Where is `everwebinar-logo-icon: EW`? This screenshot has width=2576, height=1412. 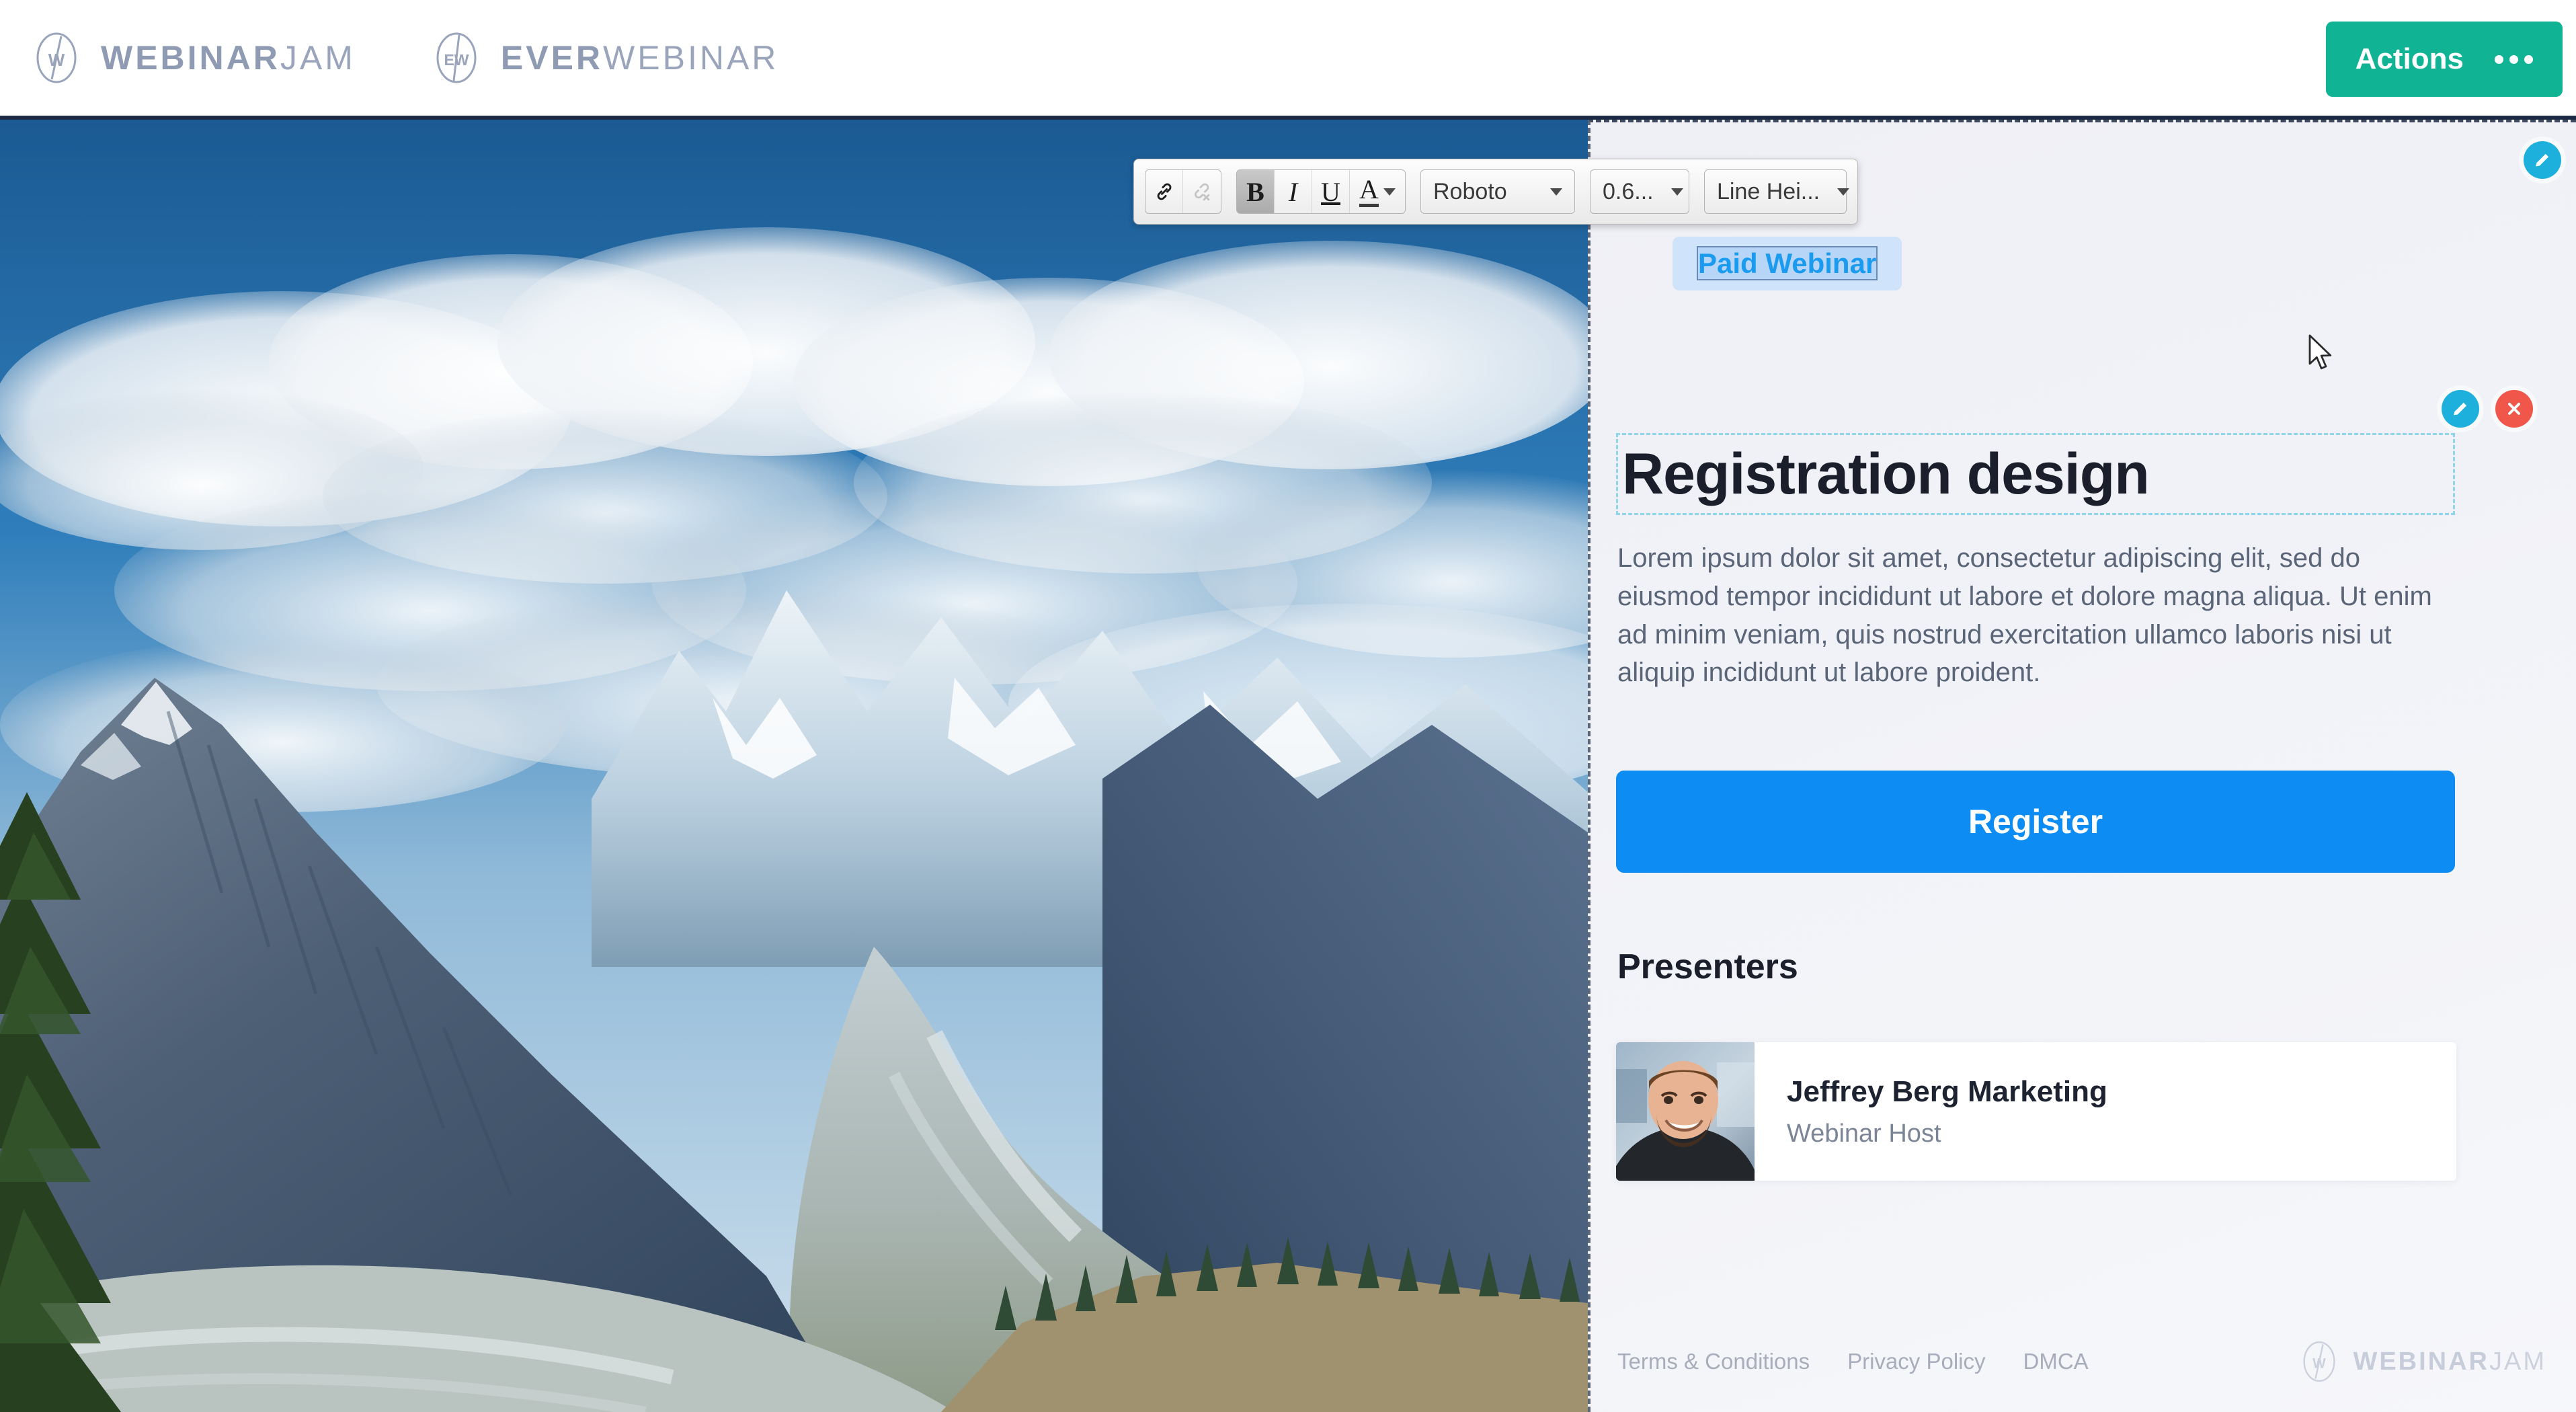 everwebinar-logo-icon: EW is located at coordinates (456, 58).